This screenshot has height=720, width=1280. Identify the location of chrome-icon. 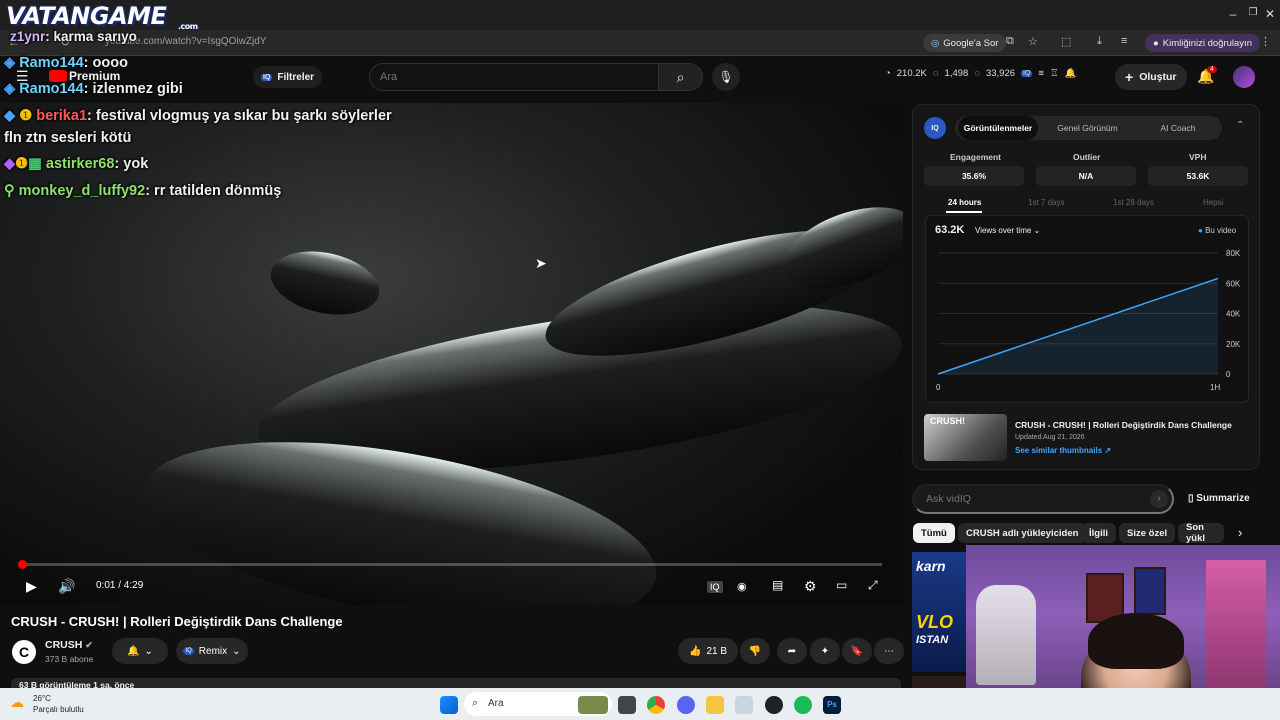
(656, 705).